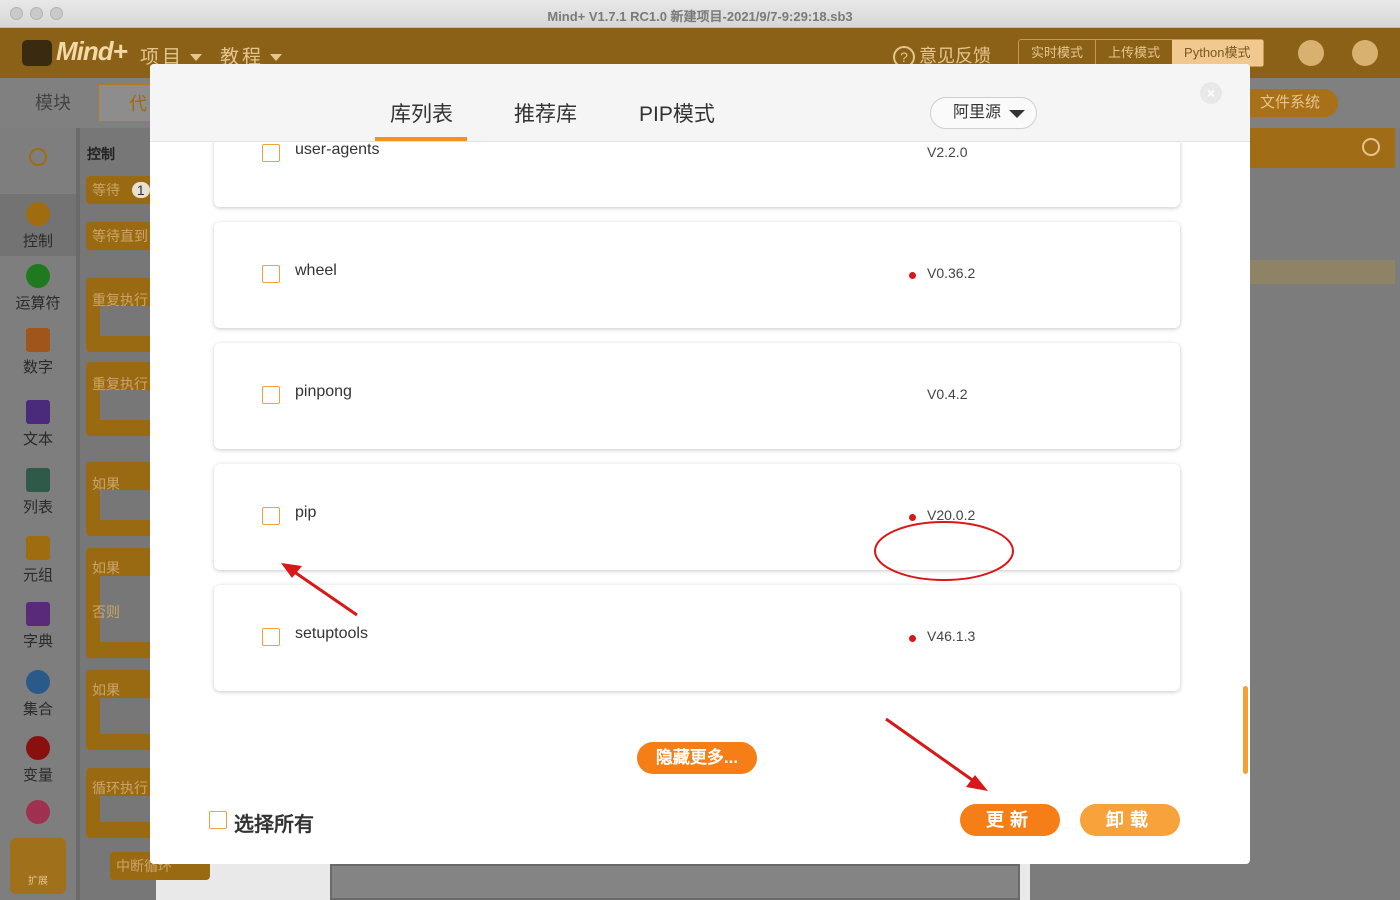 This screenshot has height=900, width=1400. I want to click on select-all-checkbox, so click(218, 820).